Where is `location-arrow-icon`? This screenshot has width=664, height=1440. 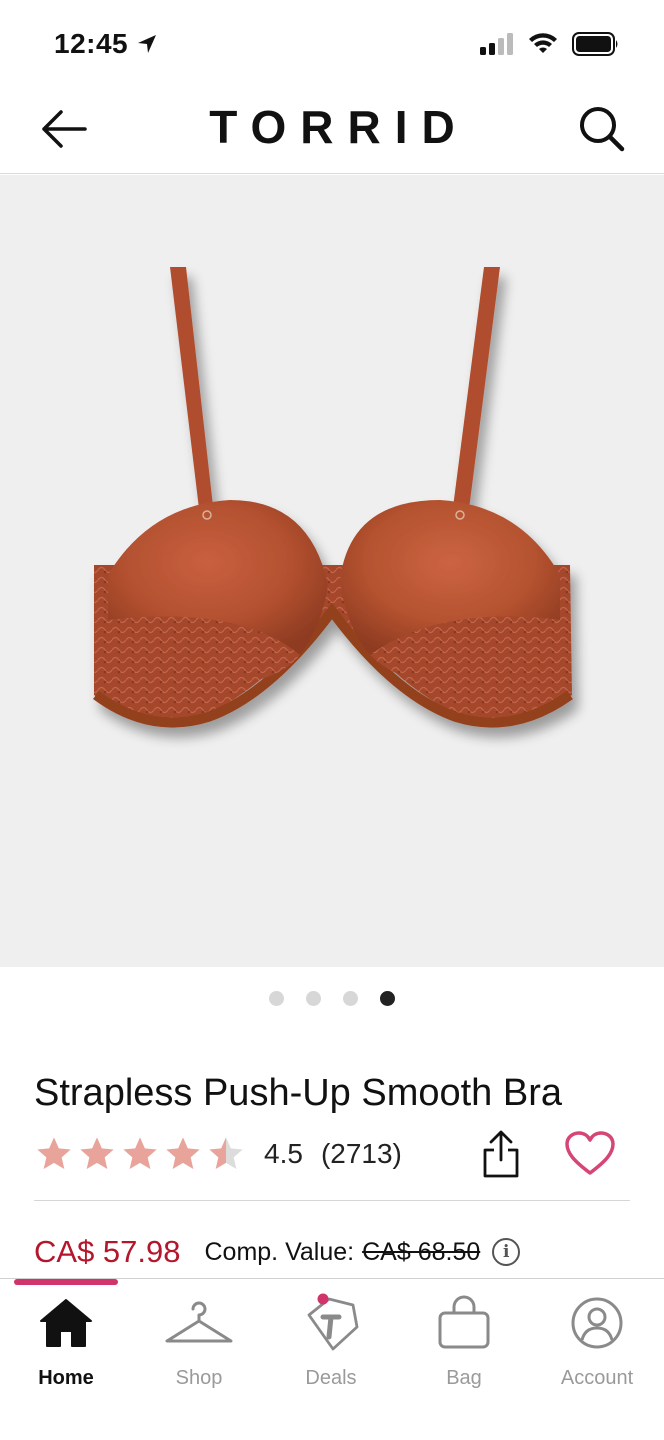 location-arrow-icon is located at coordinates (147, 44).